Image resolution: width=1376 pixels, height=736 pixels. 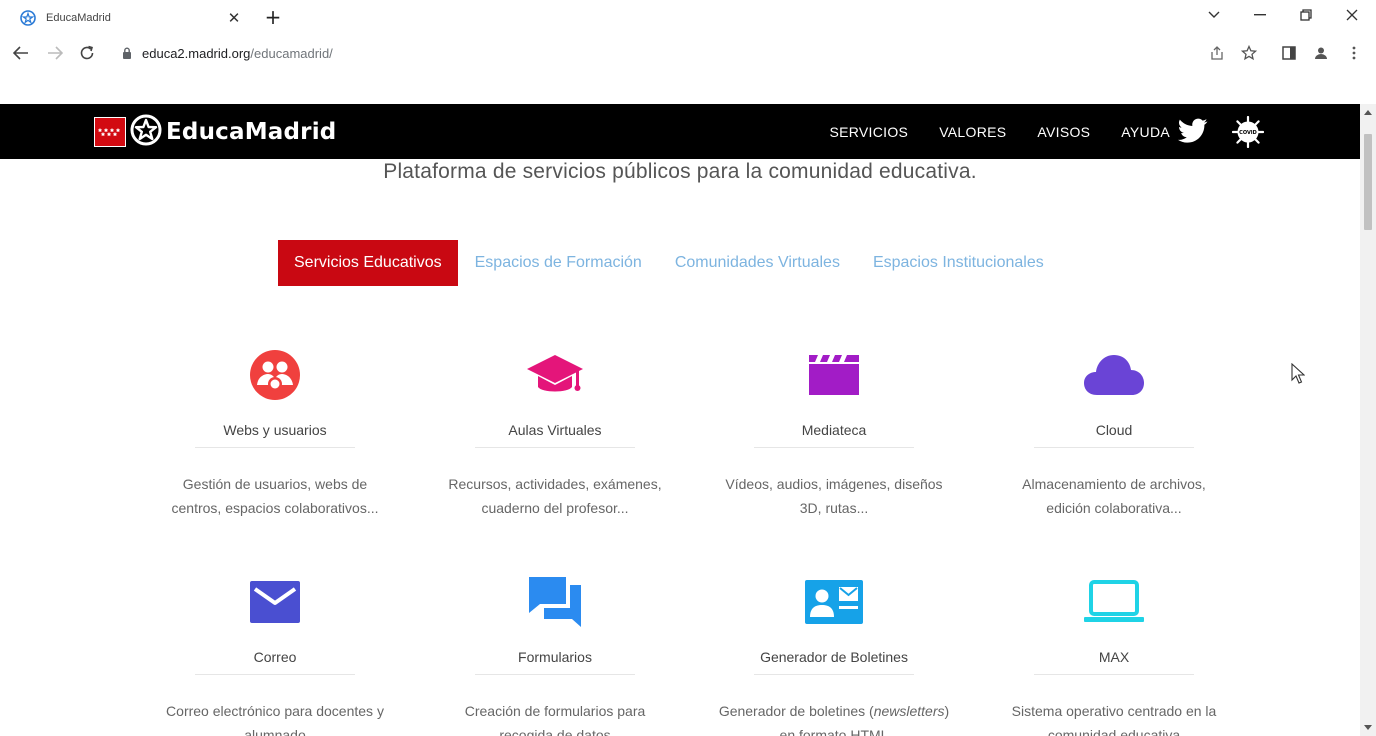 I want to click on close-window-icon, so click(x=1352, y=15).